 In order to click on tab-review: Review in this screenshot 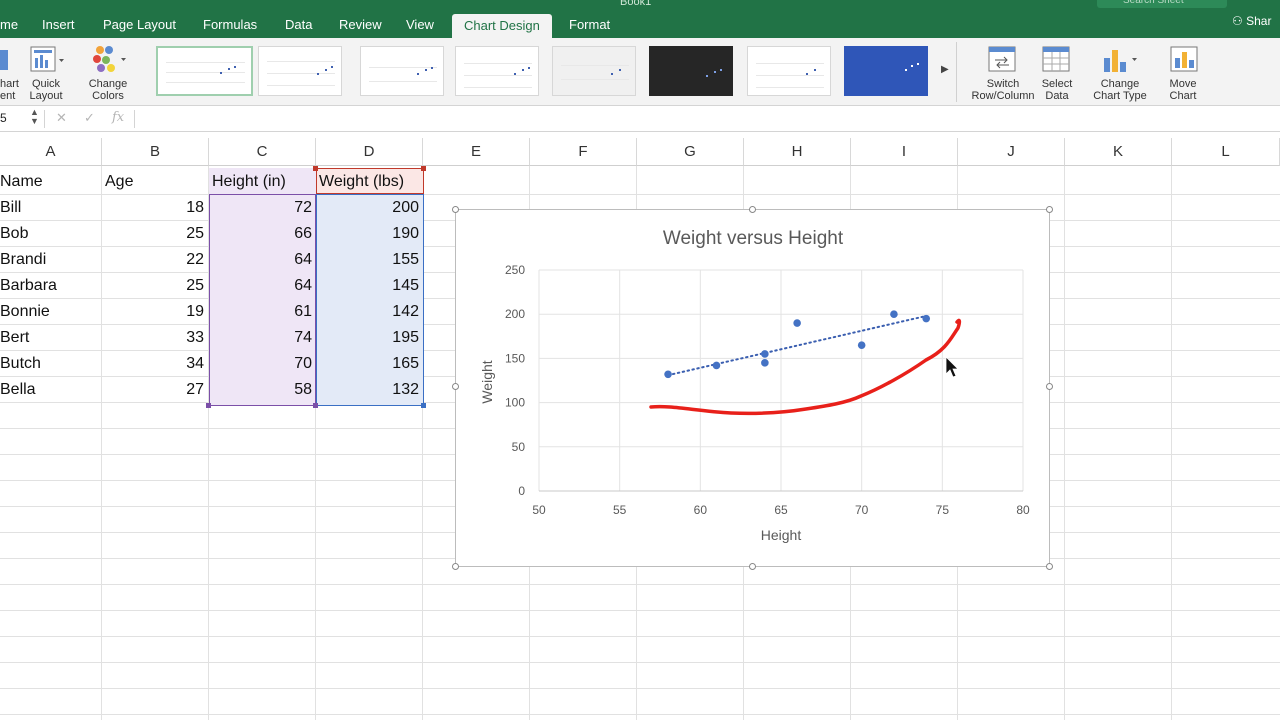, I will do `click(360, 25)`.